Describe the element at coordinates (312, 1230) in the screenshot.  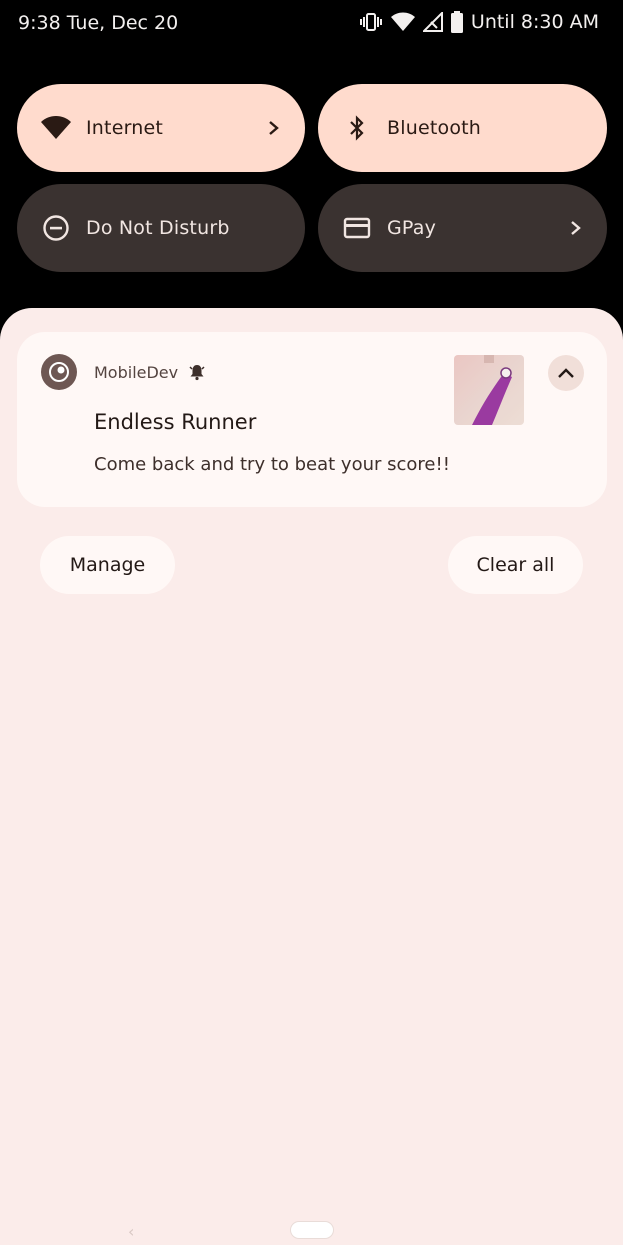
I see `home-handle` at that location.